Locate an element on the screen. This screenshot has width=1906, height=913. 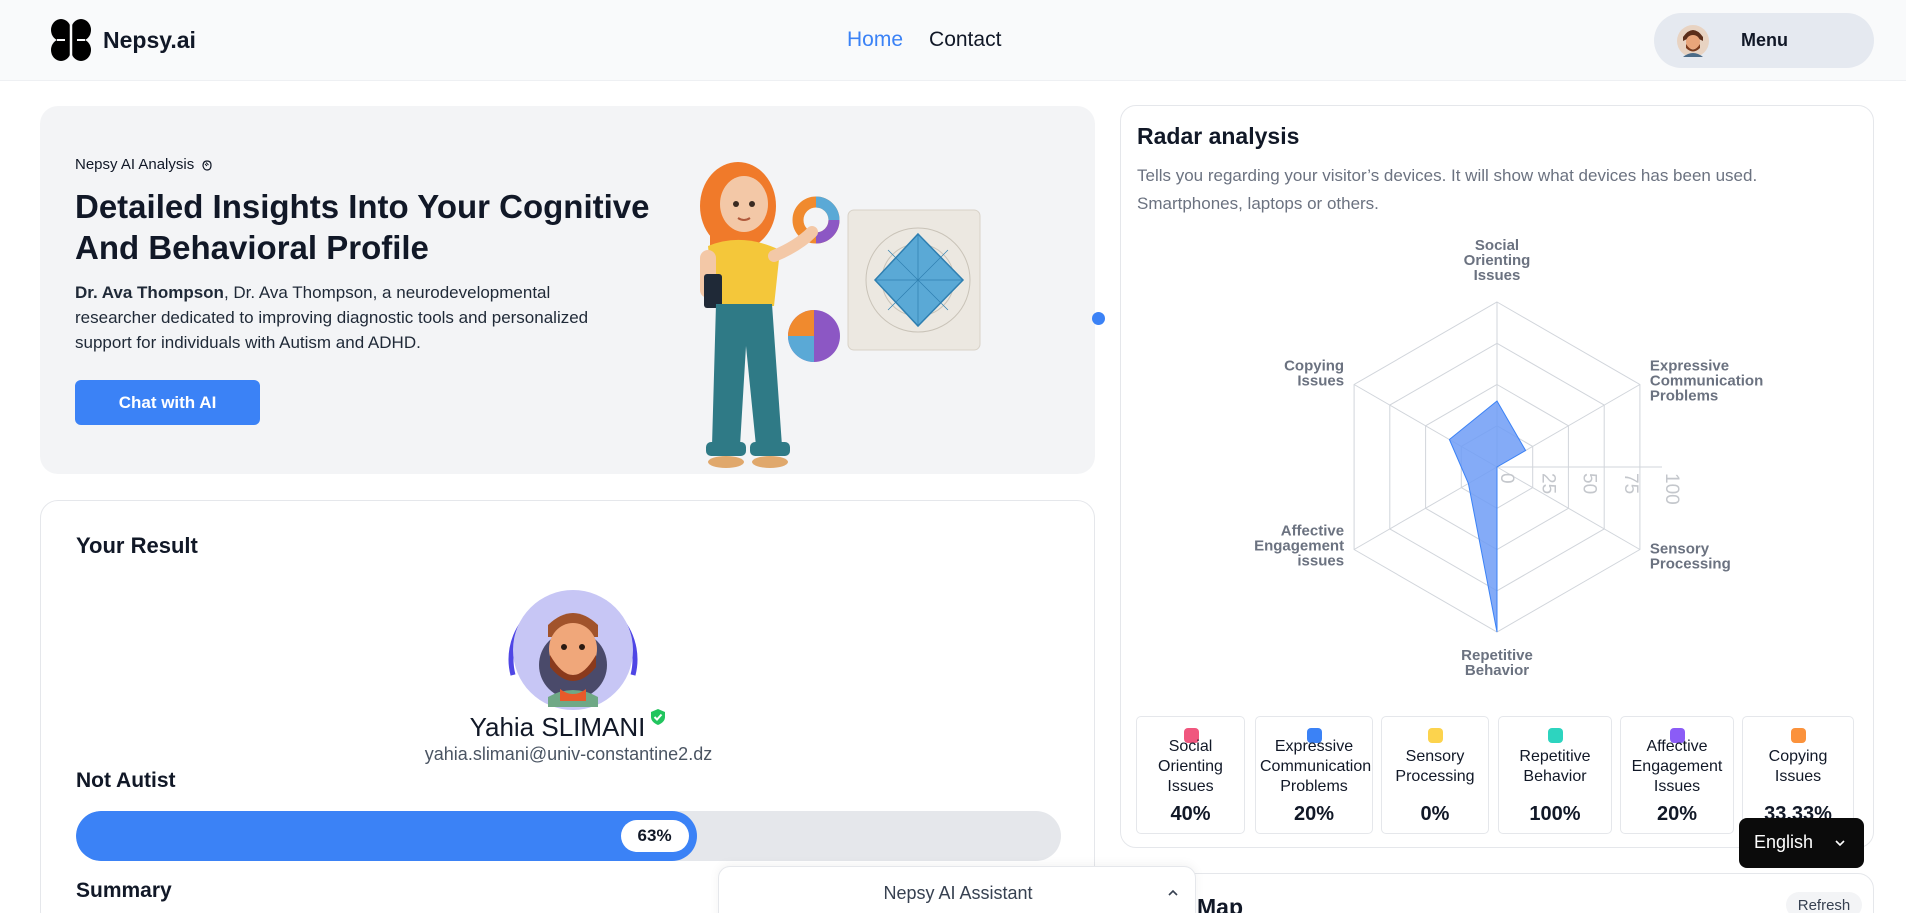
radar-axis-label: Copying Issues is located at coordinates (1314, 374).